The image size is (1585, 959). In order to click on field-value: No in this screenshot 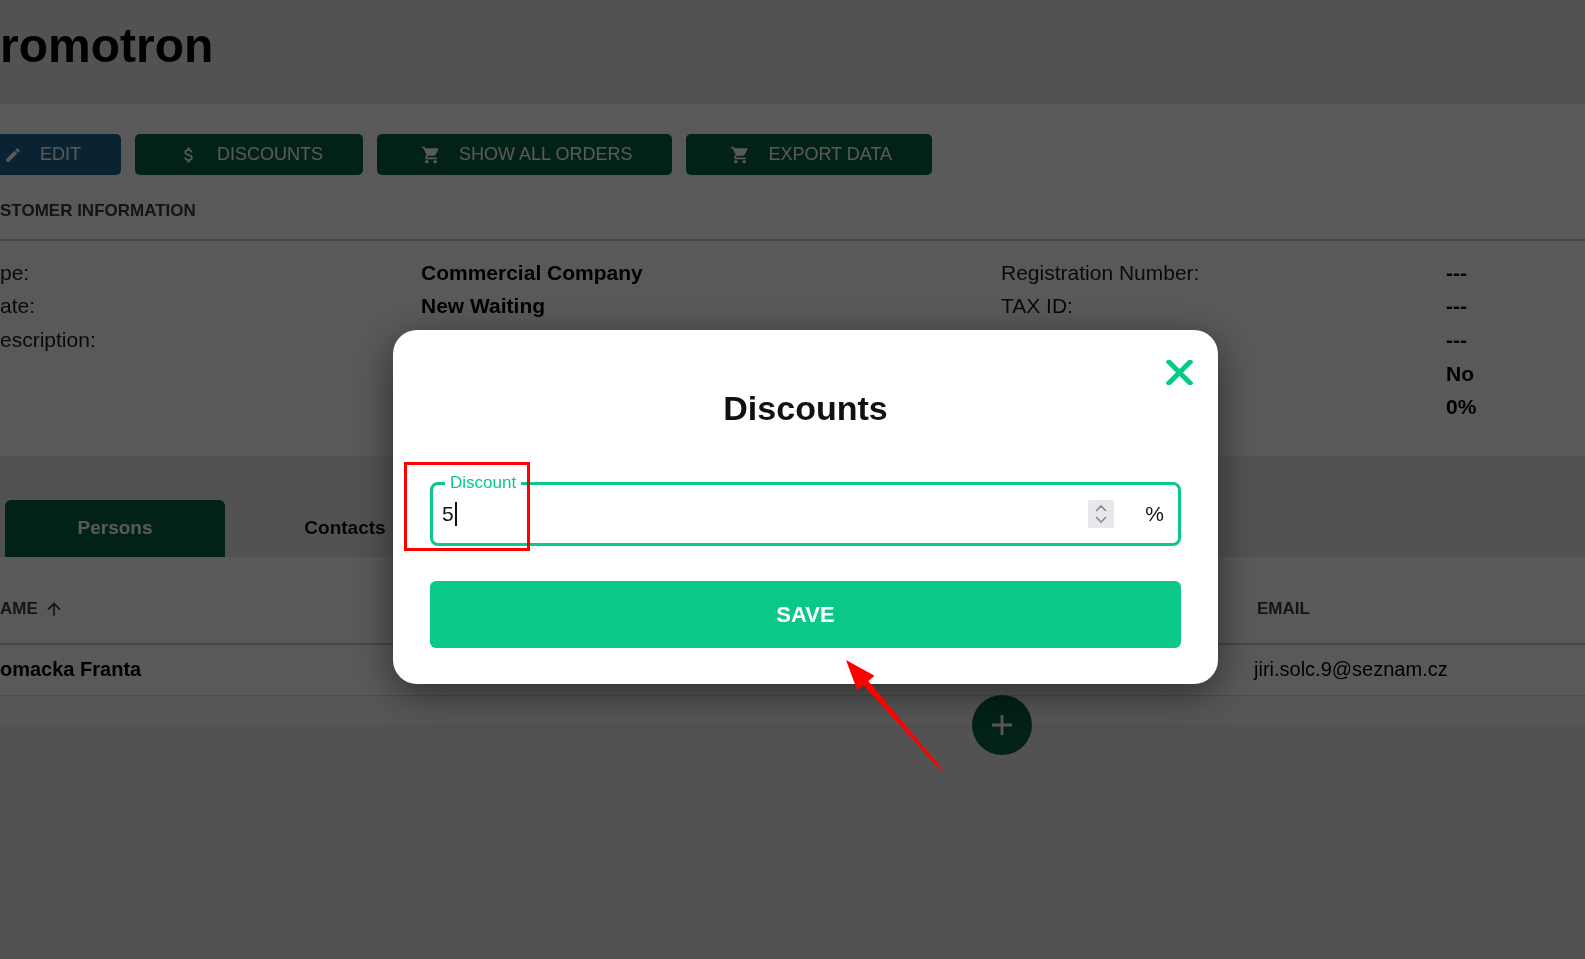, I will do `click(1460, 373)`.